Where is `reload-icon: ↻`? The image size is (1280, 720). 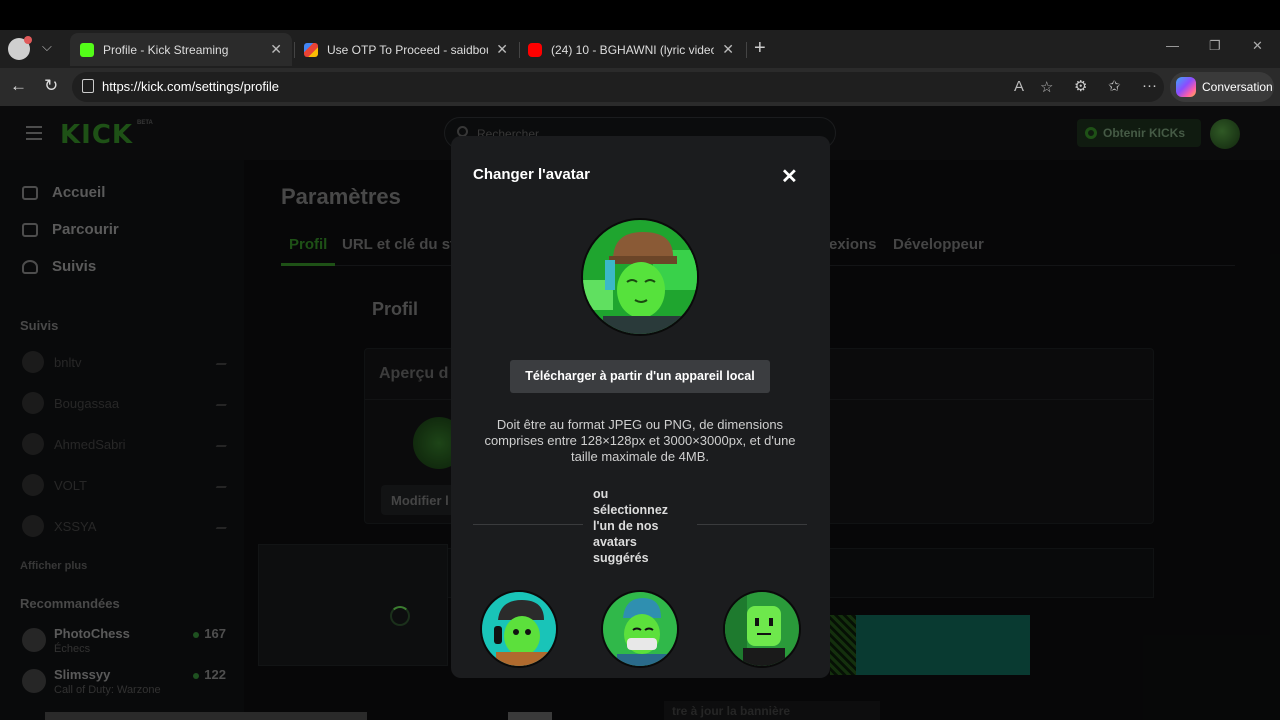 reload-icon: ↻ is located at coordinates (51, 86).